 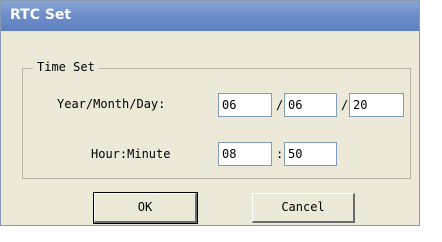 I want to click on window-title: RTC Set, so click(x=41, y=15).